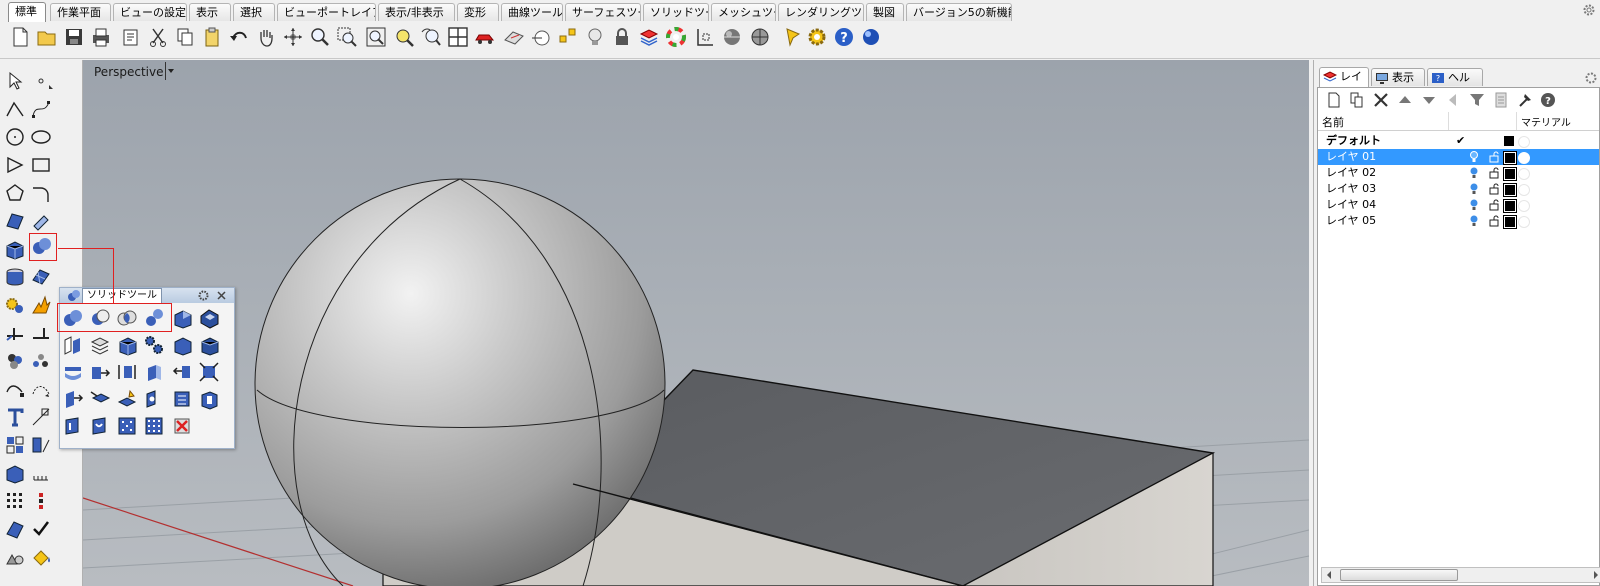  What do you see at coordinates (254, 12) in the screenshot?
I see `tab-select: 選択` at bounding box center [254, 12].